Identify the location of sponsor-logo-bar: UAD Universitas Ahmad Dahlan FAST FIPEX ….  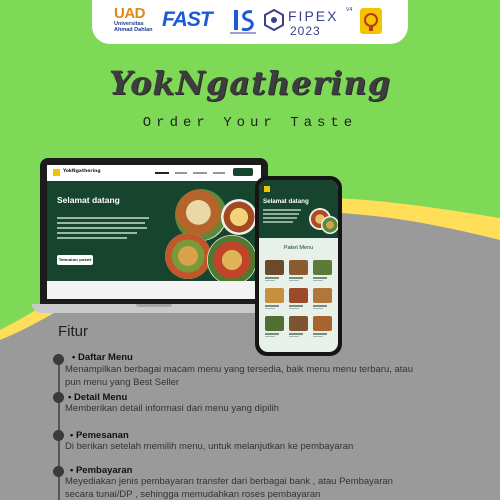
(250, 22).